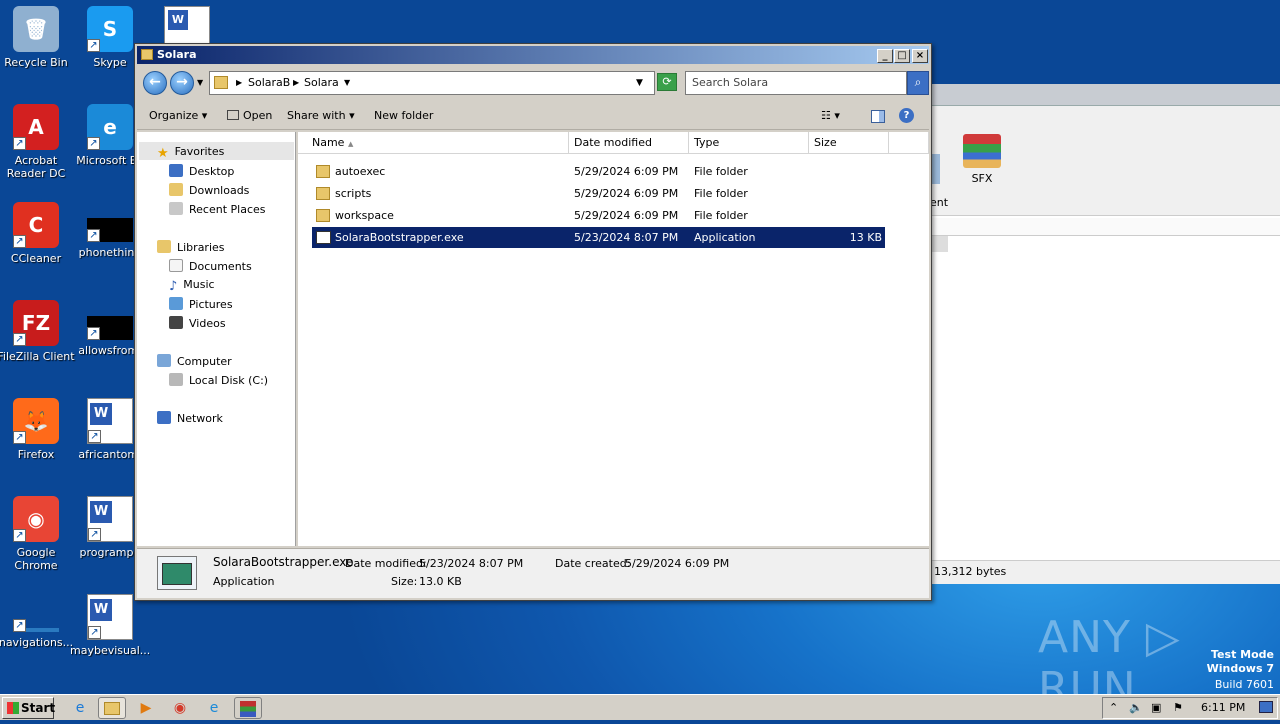 The image size is (1280, 724). What do you see at coordinates (909, 143) in the screenshot?
I see `column-header-spacer` at bounding box center [909, 143].